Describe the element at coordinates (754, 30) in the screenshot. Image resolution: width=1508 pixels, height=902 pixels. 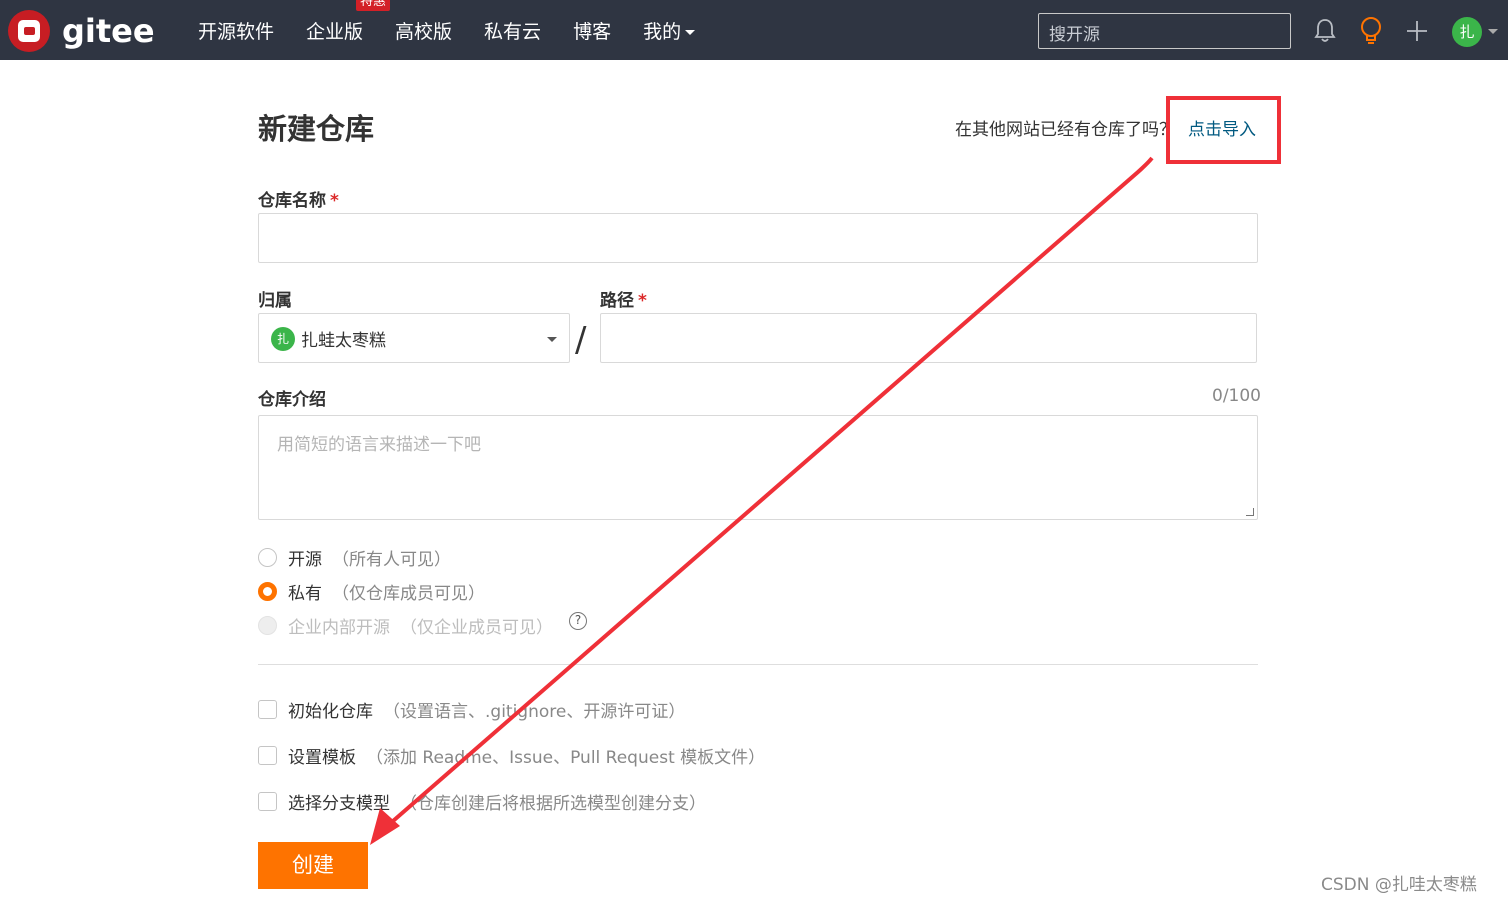
I see `top-nav: gitee 开源软件 企业版 特惠 高校版 私有云 博客 我的 搜开源 扎` at that location.